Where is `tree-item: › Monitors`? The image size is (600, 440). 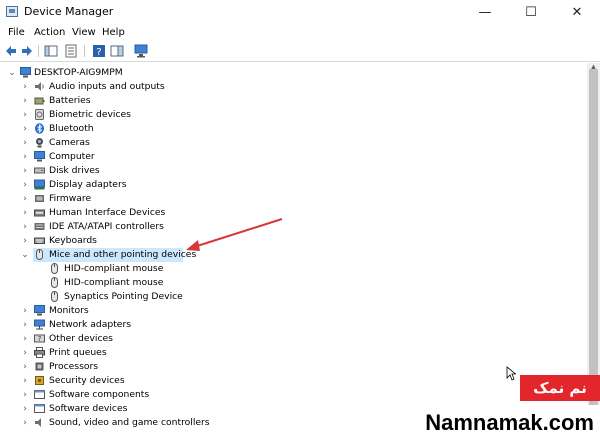 tree-item: › Monitors is located at coordinates (294, 311).